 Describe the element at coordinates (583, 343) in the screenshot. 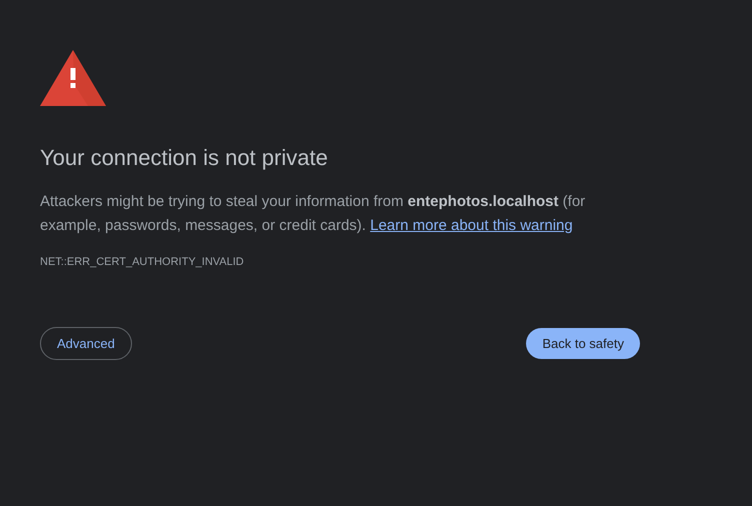

I see `back-to-safety-button: Back to safety` at that location.